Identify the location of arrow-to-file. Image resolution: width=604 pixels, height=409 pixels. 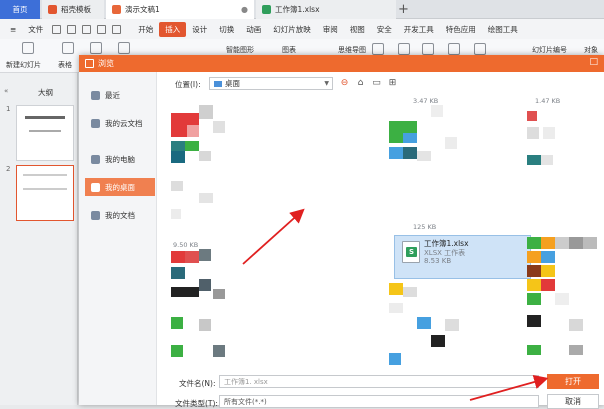
(273, 236).